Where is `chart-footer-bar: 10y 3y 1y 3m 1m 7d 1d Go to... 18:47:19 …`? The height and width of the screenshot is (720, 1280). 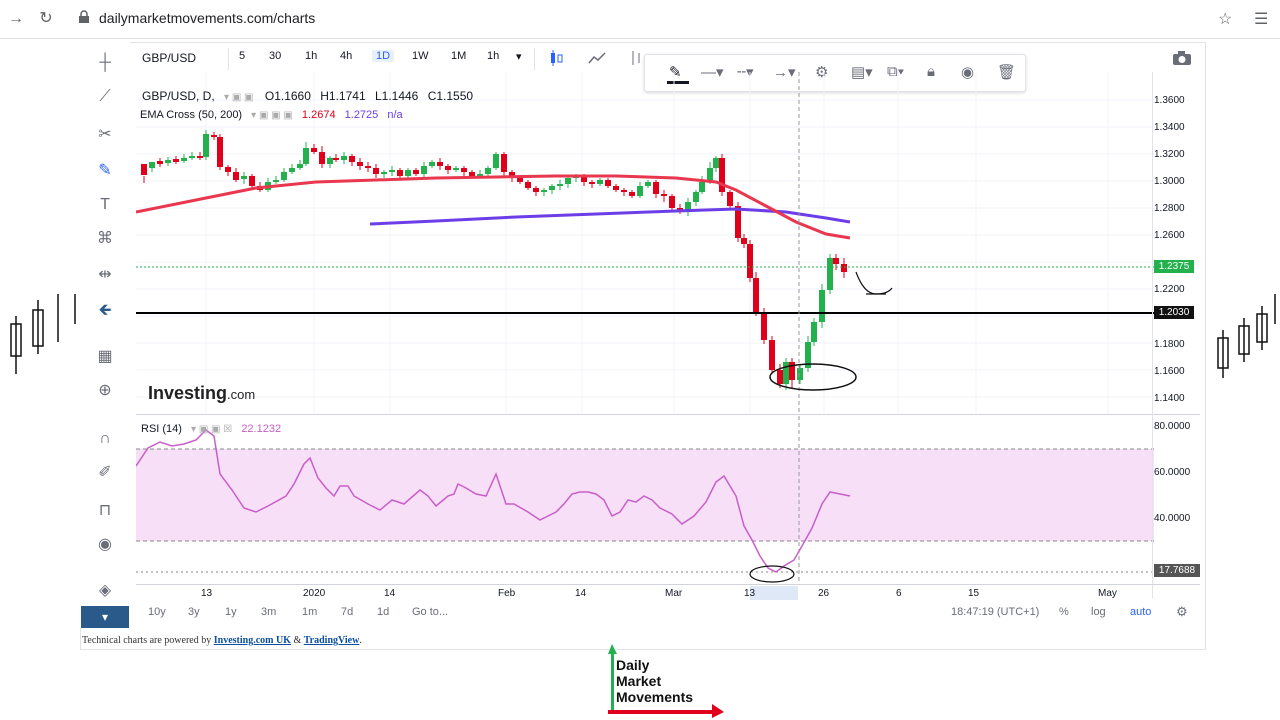 chart-footer-bar: 10y 3y 1y 3m 1m 7d 1d Go to... 18:47:19 … is located at coordinates (668, 613).